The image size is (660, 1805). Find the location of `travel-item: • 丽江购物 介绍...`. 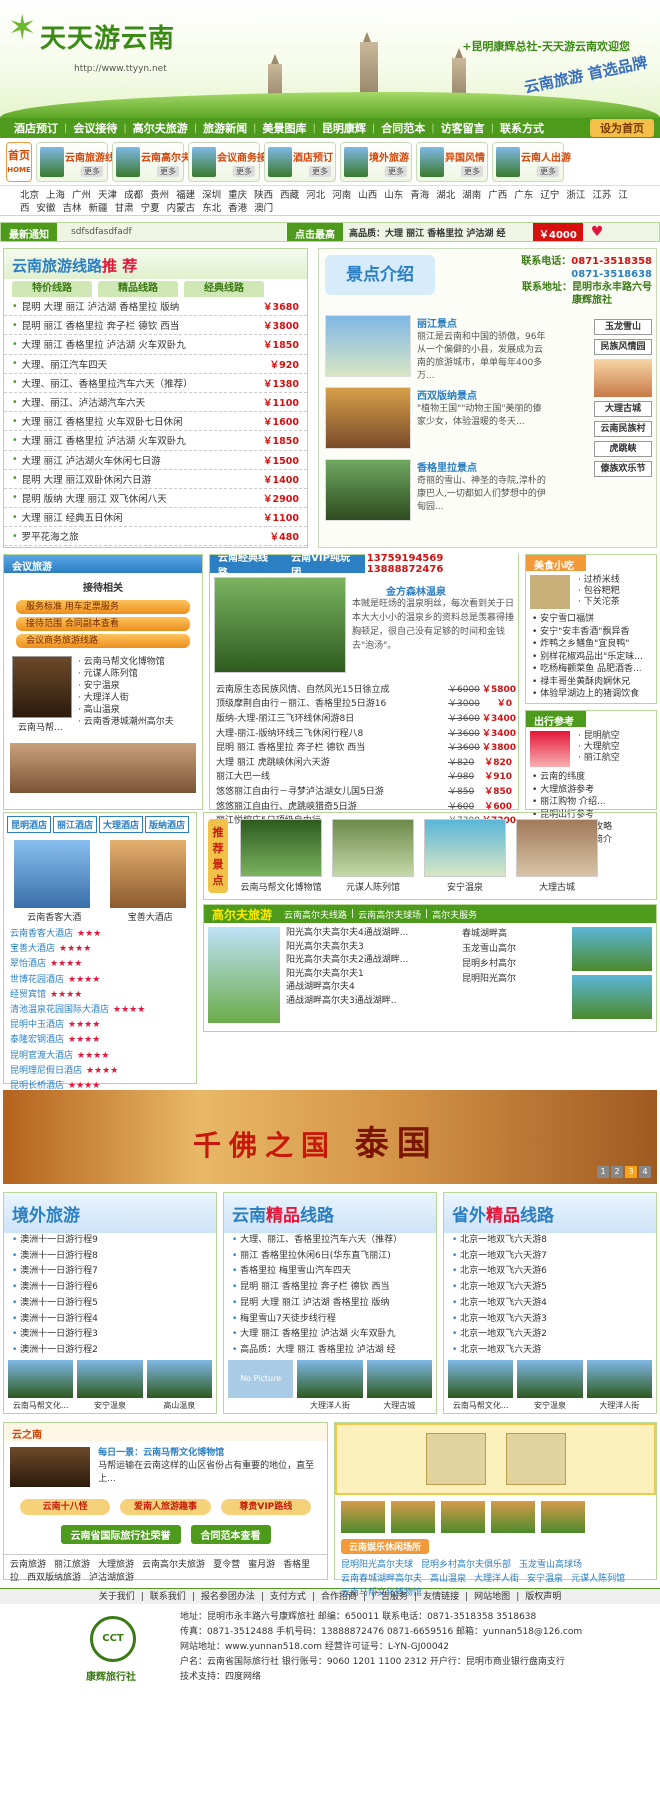

travel-item: • 丽江购物 介绍... is located at coordinates (591, 802).